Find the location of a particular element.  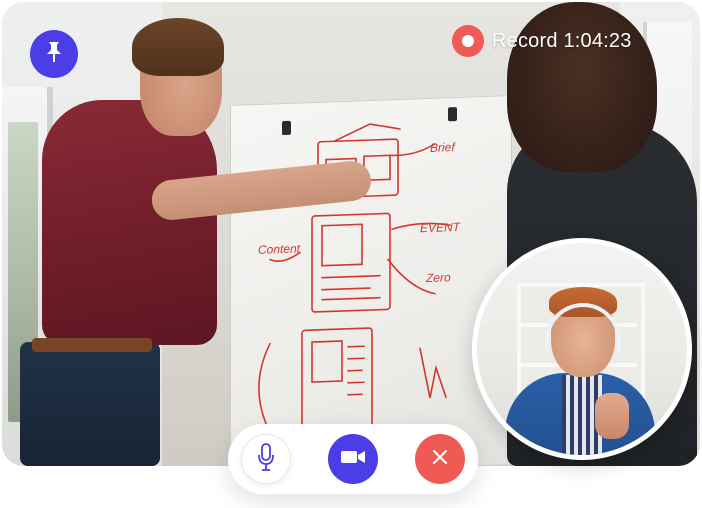

recording-indicator: Record 1:04:23 is located at coordinates (542, 41).